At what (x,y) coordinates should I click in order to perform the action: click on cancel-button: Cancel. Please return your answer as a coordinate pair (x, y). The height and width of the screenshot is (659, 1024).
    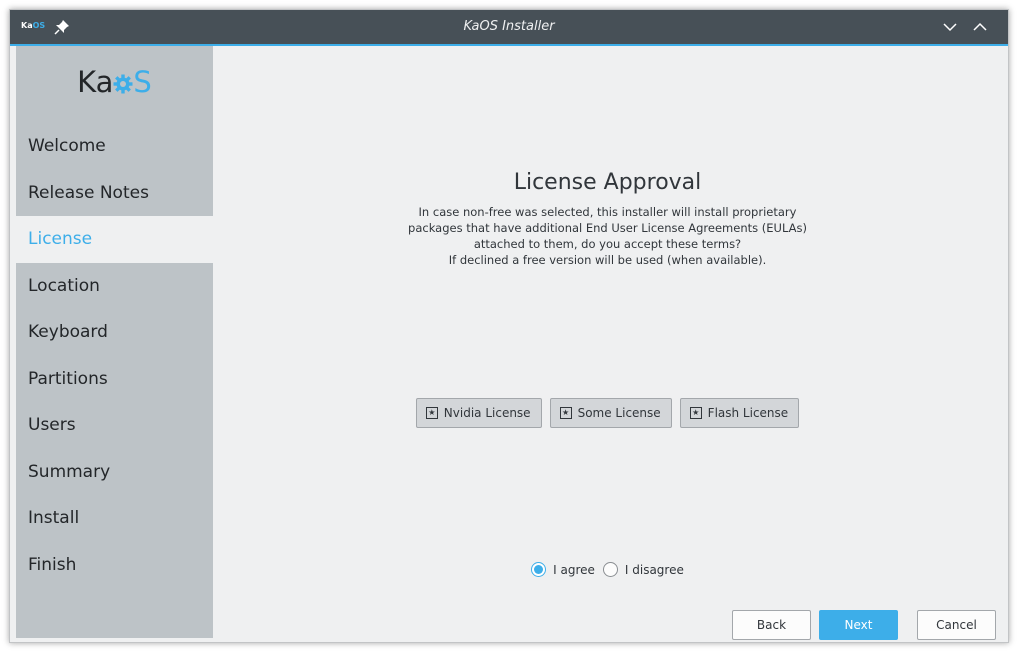
    Looking at the image, I should click on (956, 625).